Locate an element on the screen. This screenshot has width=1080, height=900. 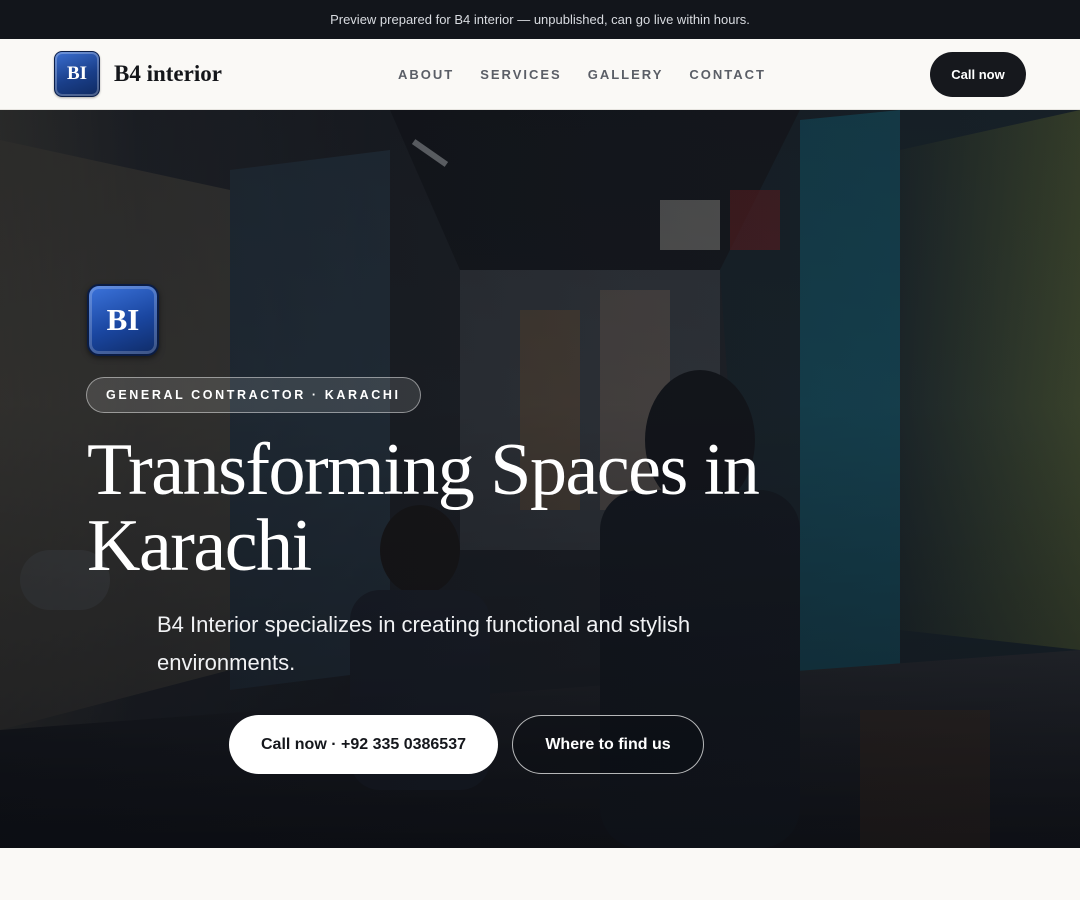
hero-category-tag: GENERAL CONTRACTOR · KARACHI is located at coordinates (253, 395).